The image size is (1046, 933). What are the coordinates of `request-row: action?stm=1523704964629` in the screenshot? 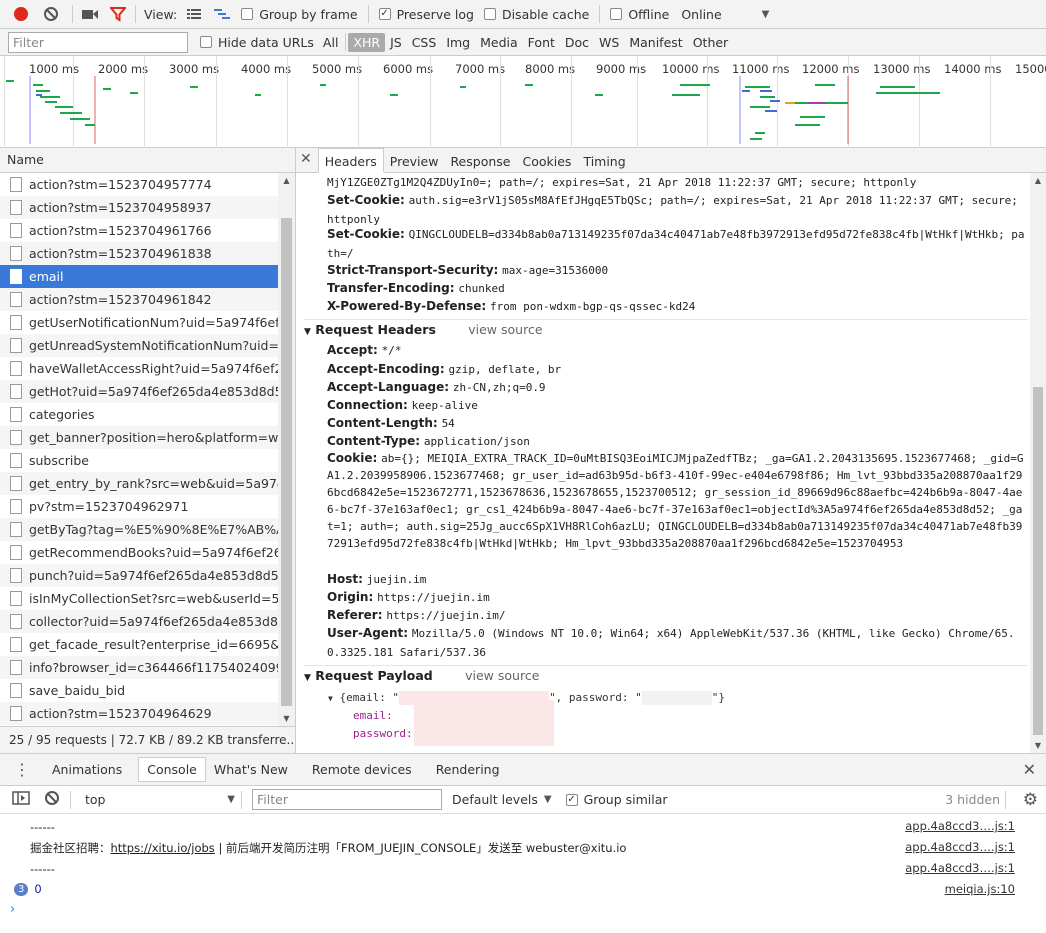 It's located at (139, 713).